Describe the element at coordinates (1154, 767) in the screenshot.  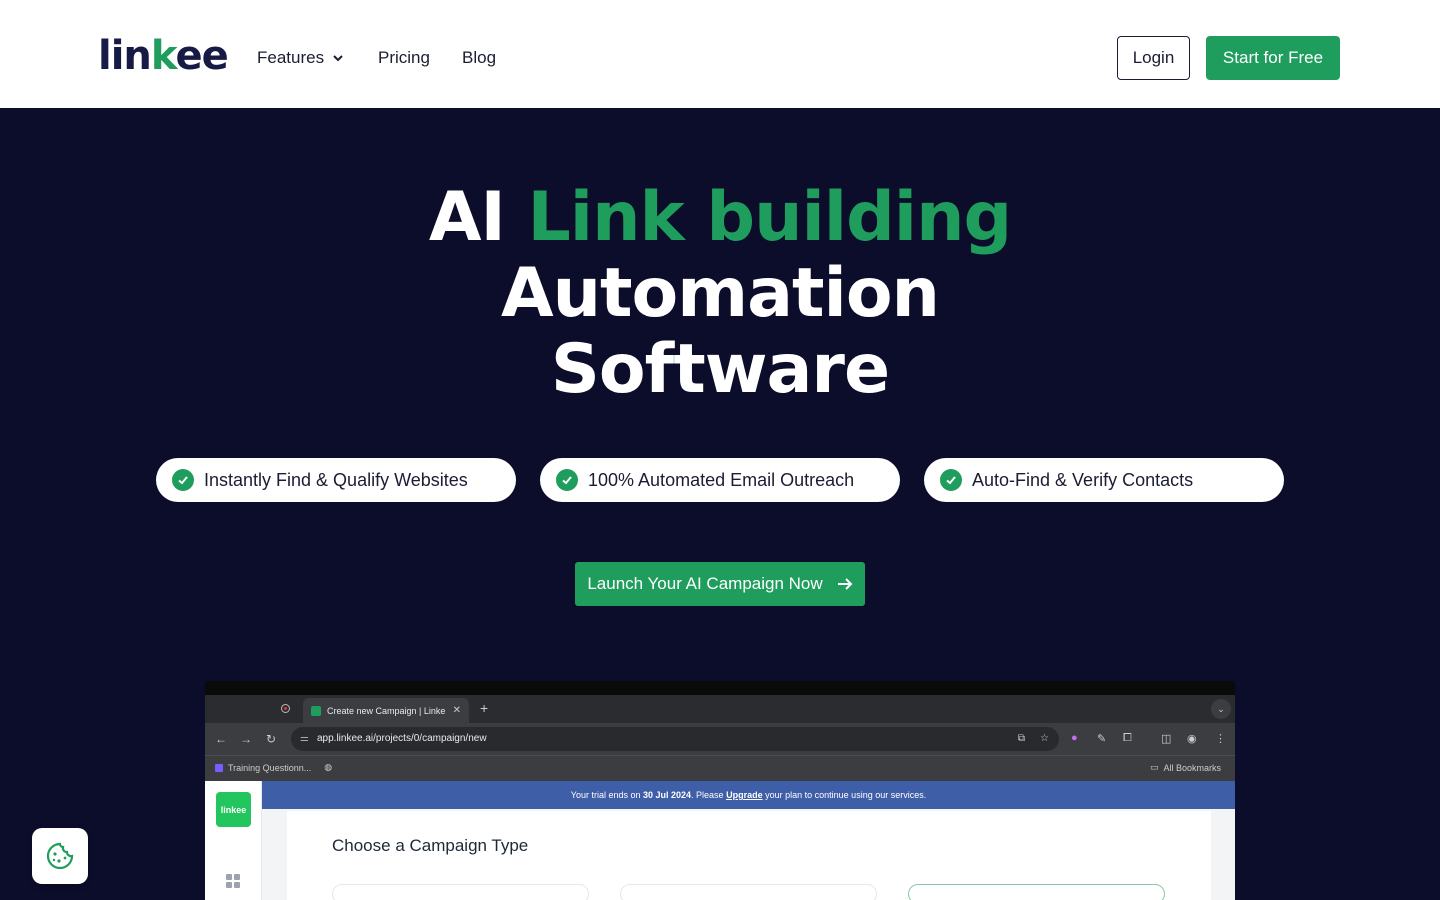
I see `folder-icon: ▭` at that location.